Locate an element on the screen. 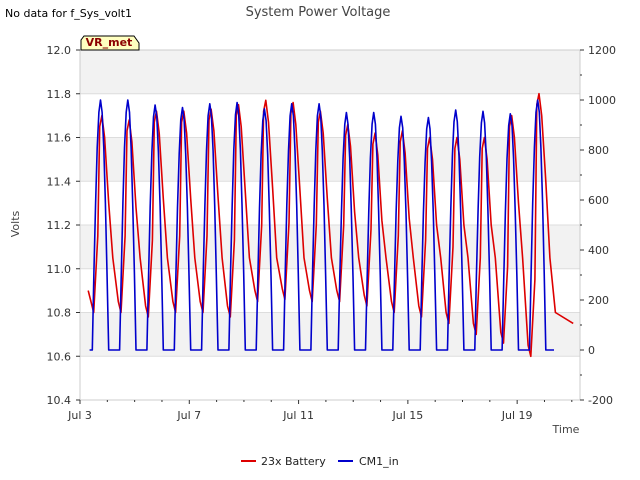 This screenshot has width=640, height=480. y-left-tick-label: 10.4 is located at coordinates (59, 400).